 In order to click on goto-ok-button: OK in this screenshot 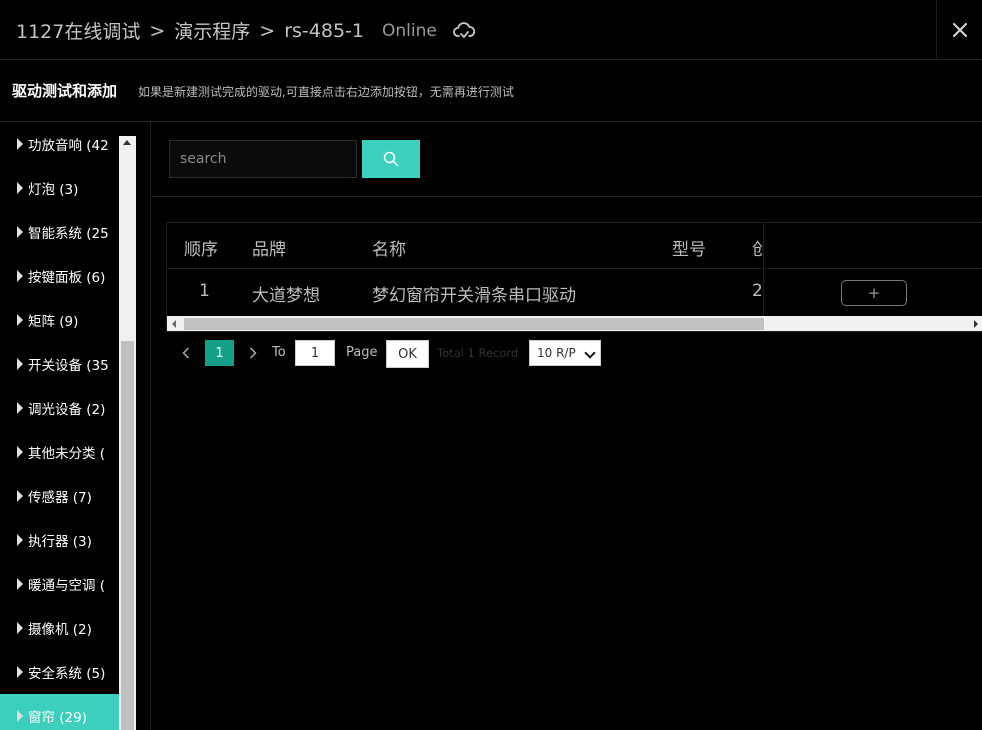, I will do `click(407, 354)`.